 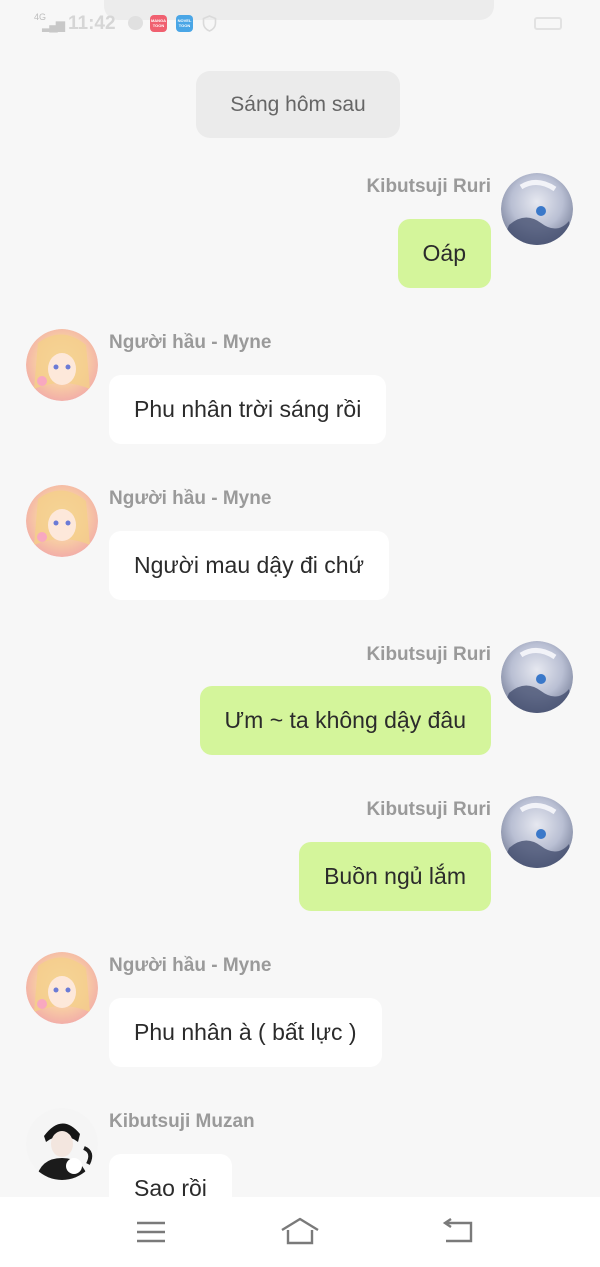 What do you see at coordinates (248, 409) in the screenshot?
I see `message-bubble: Phu nhân trời sáng rồi` at bounding box center [248, 409].